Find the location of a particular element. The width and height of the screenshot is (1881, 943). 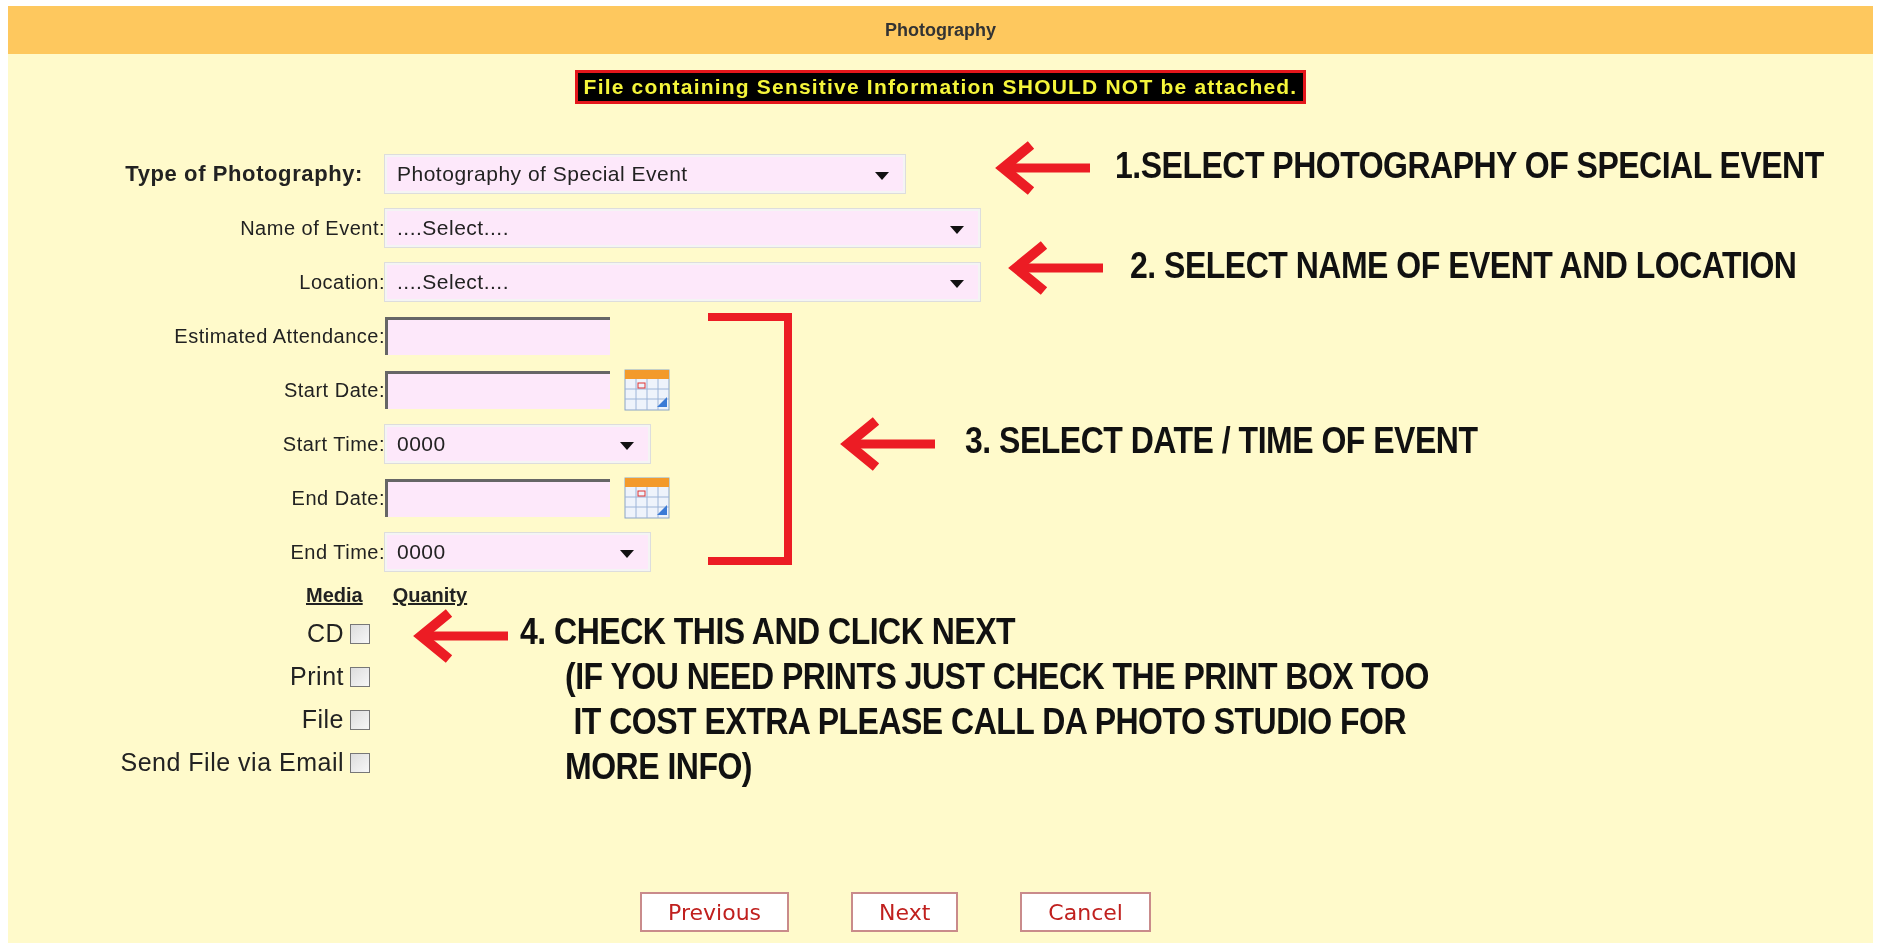

annotation-text: 1.SELECT PHOTOGRAPHY OF SPECIAL EVENT is located at coordinates (1469, 165).